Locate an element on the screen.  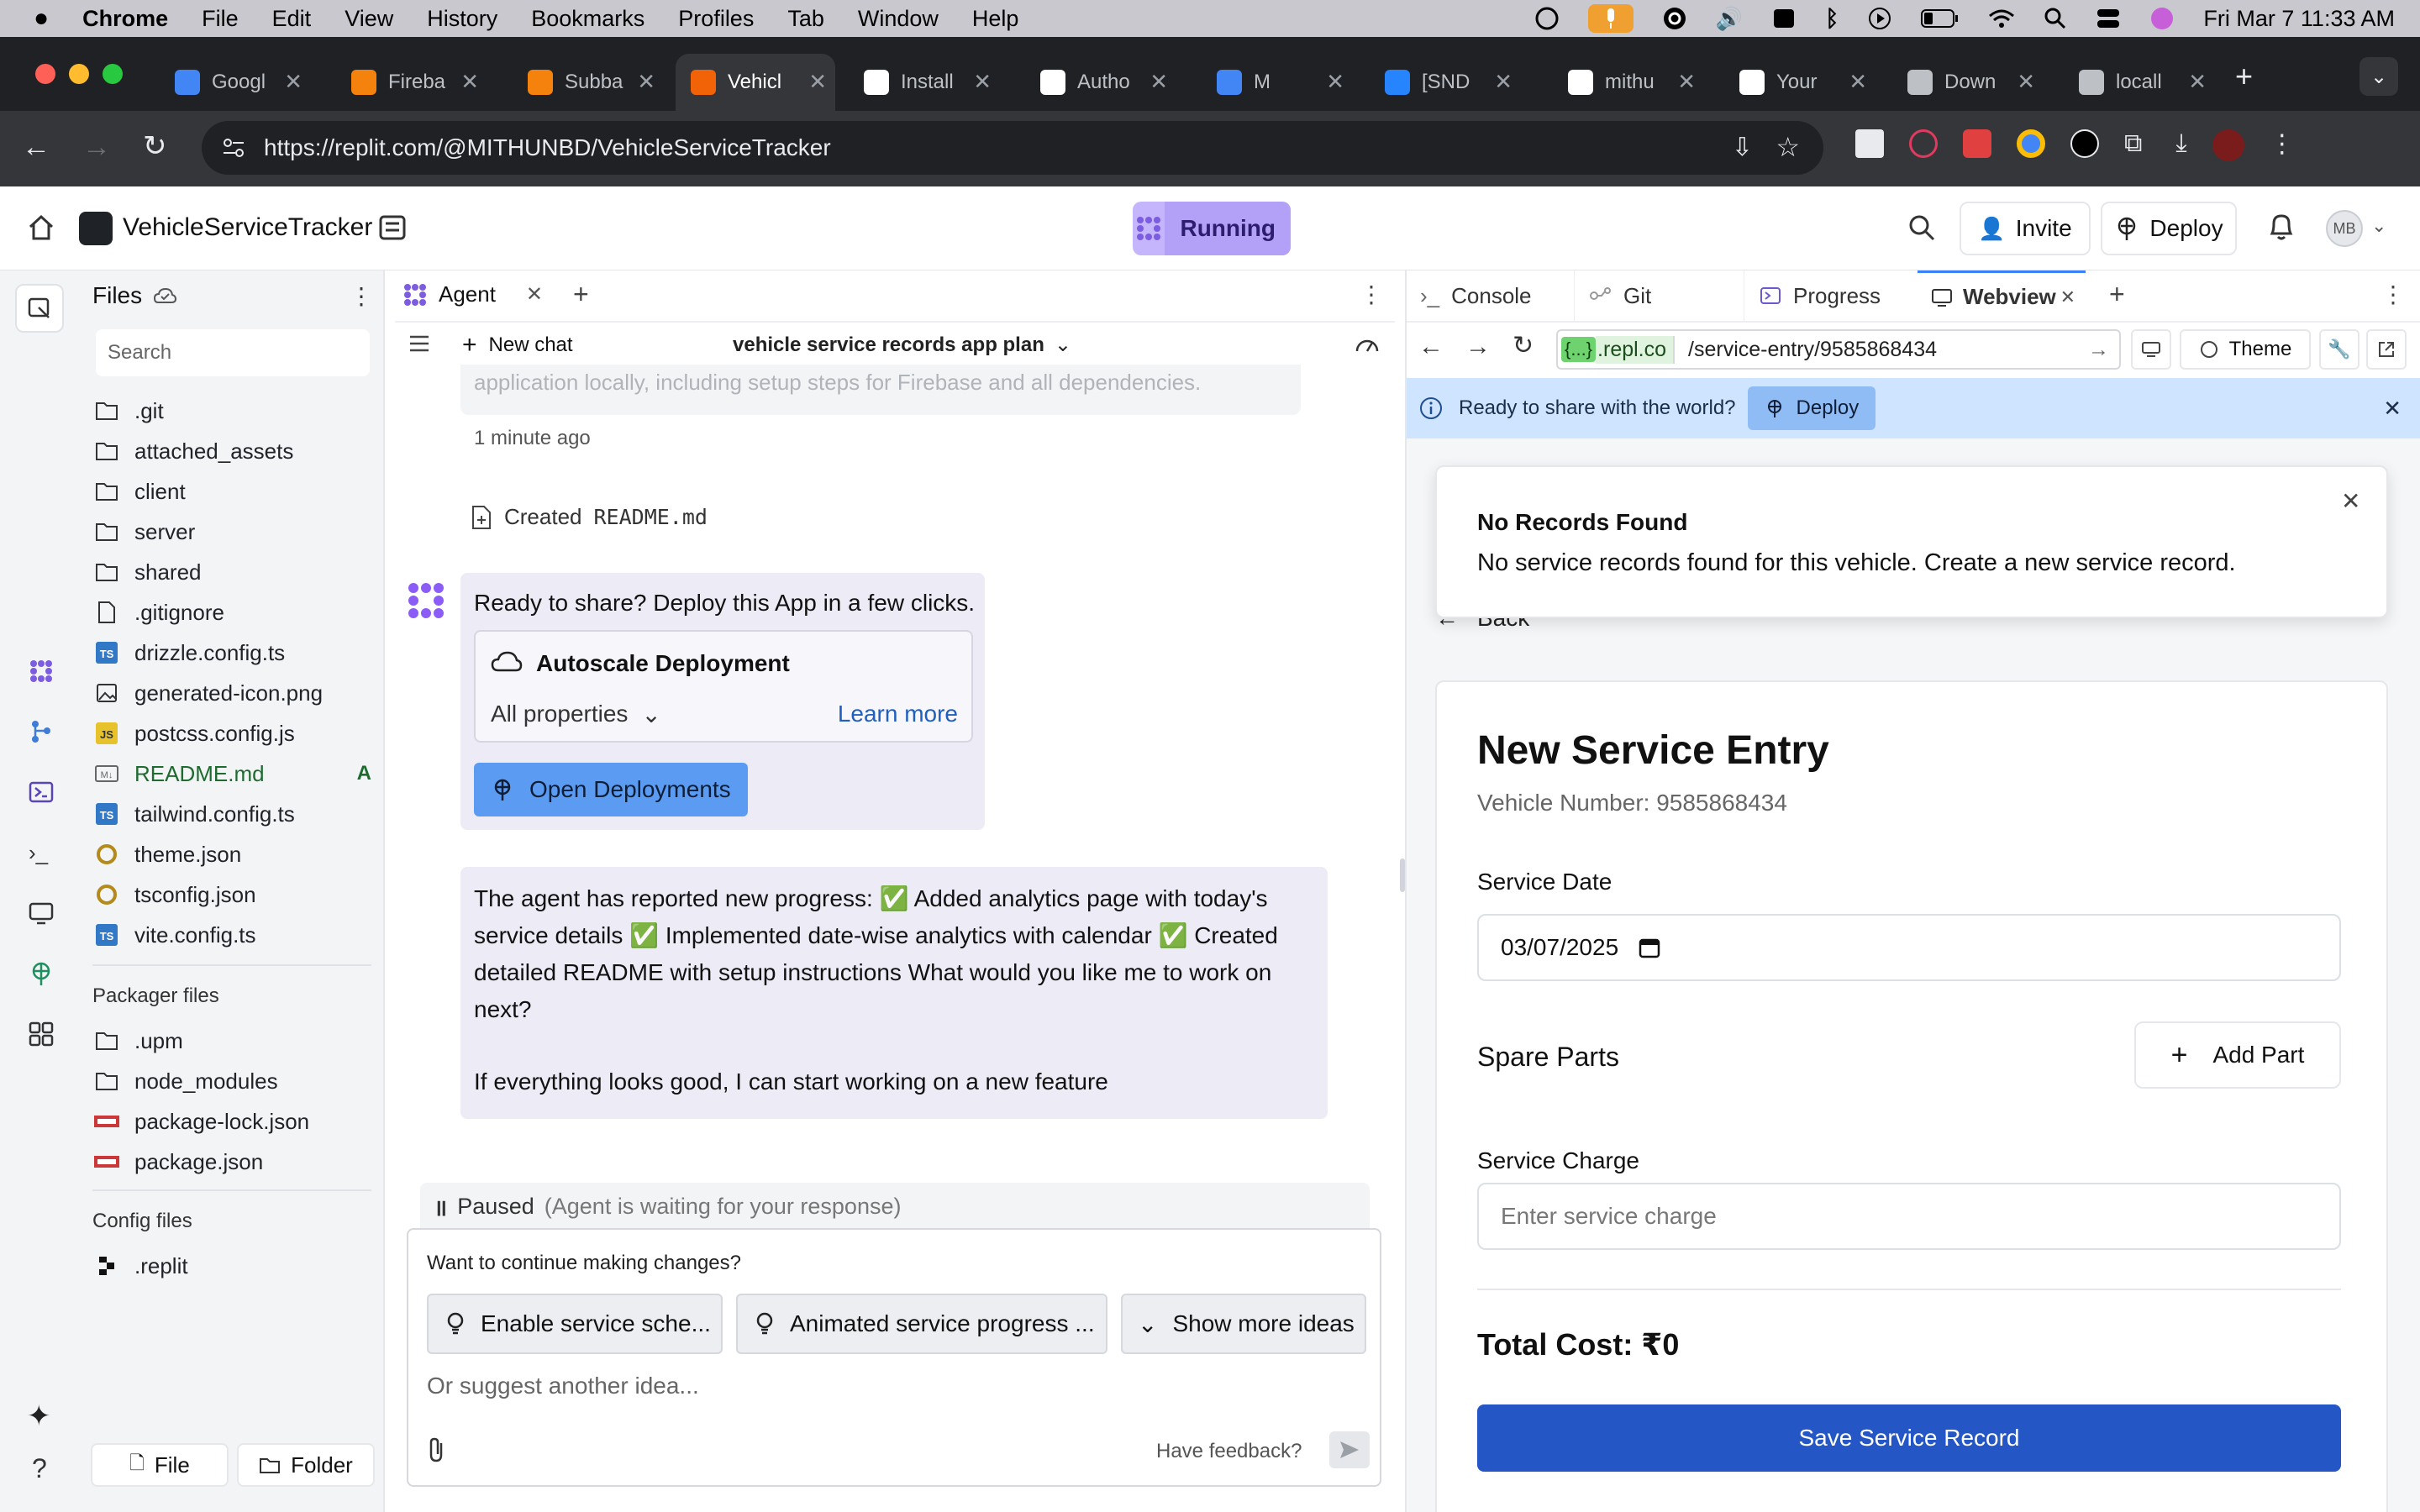
avatar-chevron-down-icon: ⌄ is located at coordinates (2378, 226).